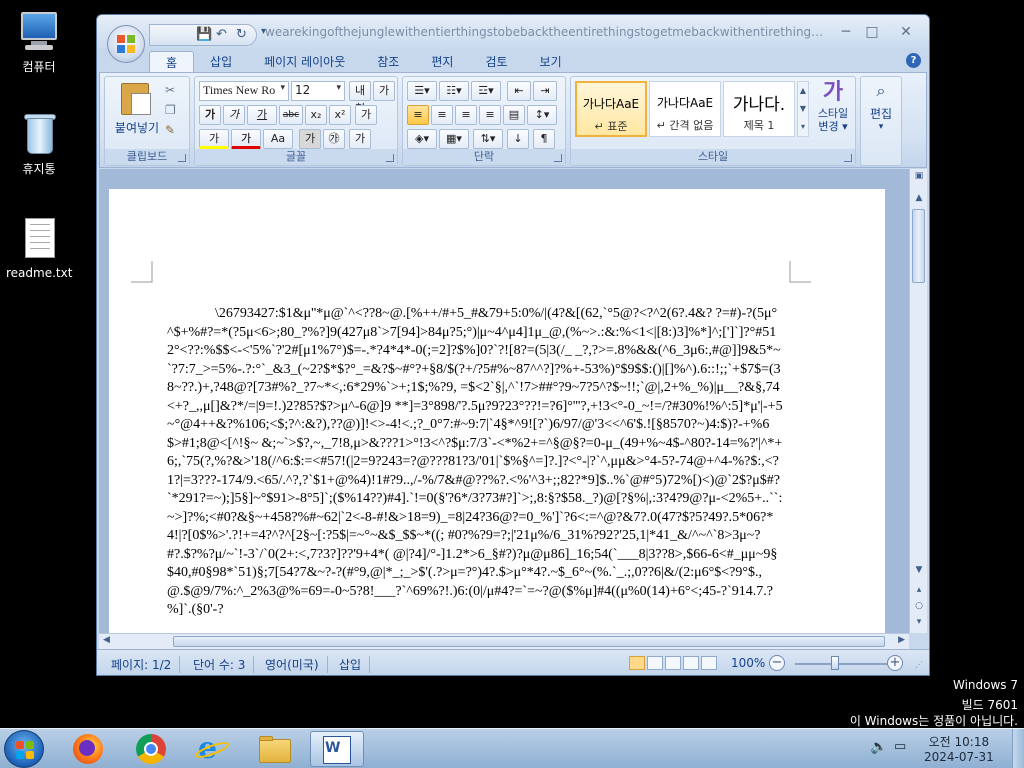  What do you see at coordinates (918, 246) in the screenshot?
I see `vertical-scroll-thumb` at bounding box center [918, 246].